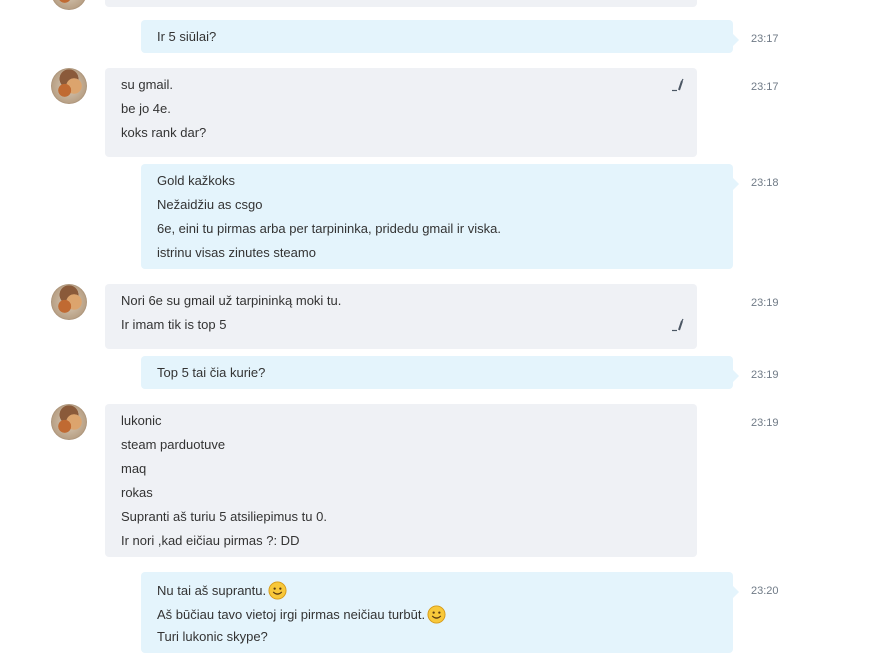 This screenshot has height=662, width=884. Describe the element at coordinates (137, 492) in the screenshot. I see `message-text: rokas` at that location.